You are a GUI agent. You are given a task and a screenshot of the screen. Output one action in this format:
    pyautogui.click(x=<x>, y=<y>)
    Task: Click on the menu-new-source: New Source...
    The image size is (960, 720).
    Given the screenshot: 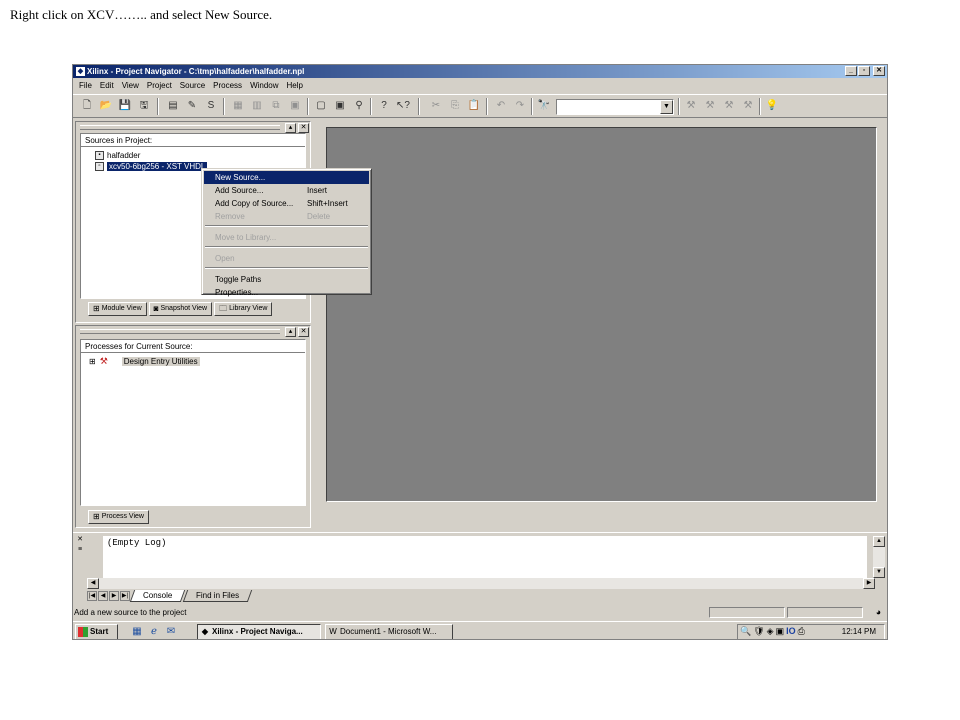 What is the action you would take?
    pyautogui.click(x=286, y=177)
    